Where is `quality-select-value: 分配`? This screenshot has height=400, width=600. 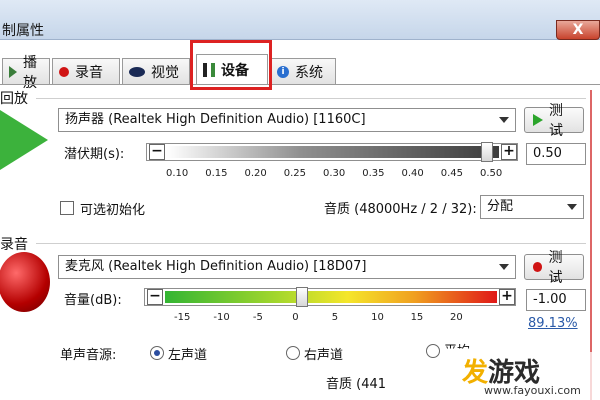 quality-select-value: 分配 is located at coordinates (500, 206).